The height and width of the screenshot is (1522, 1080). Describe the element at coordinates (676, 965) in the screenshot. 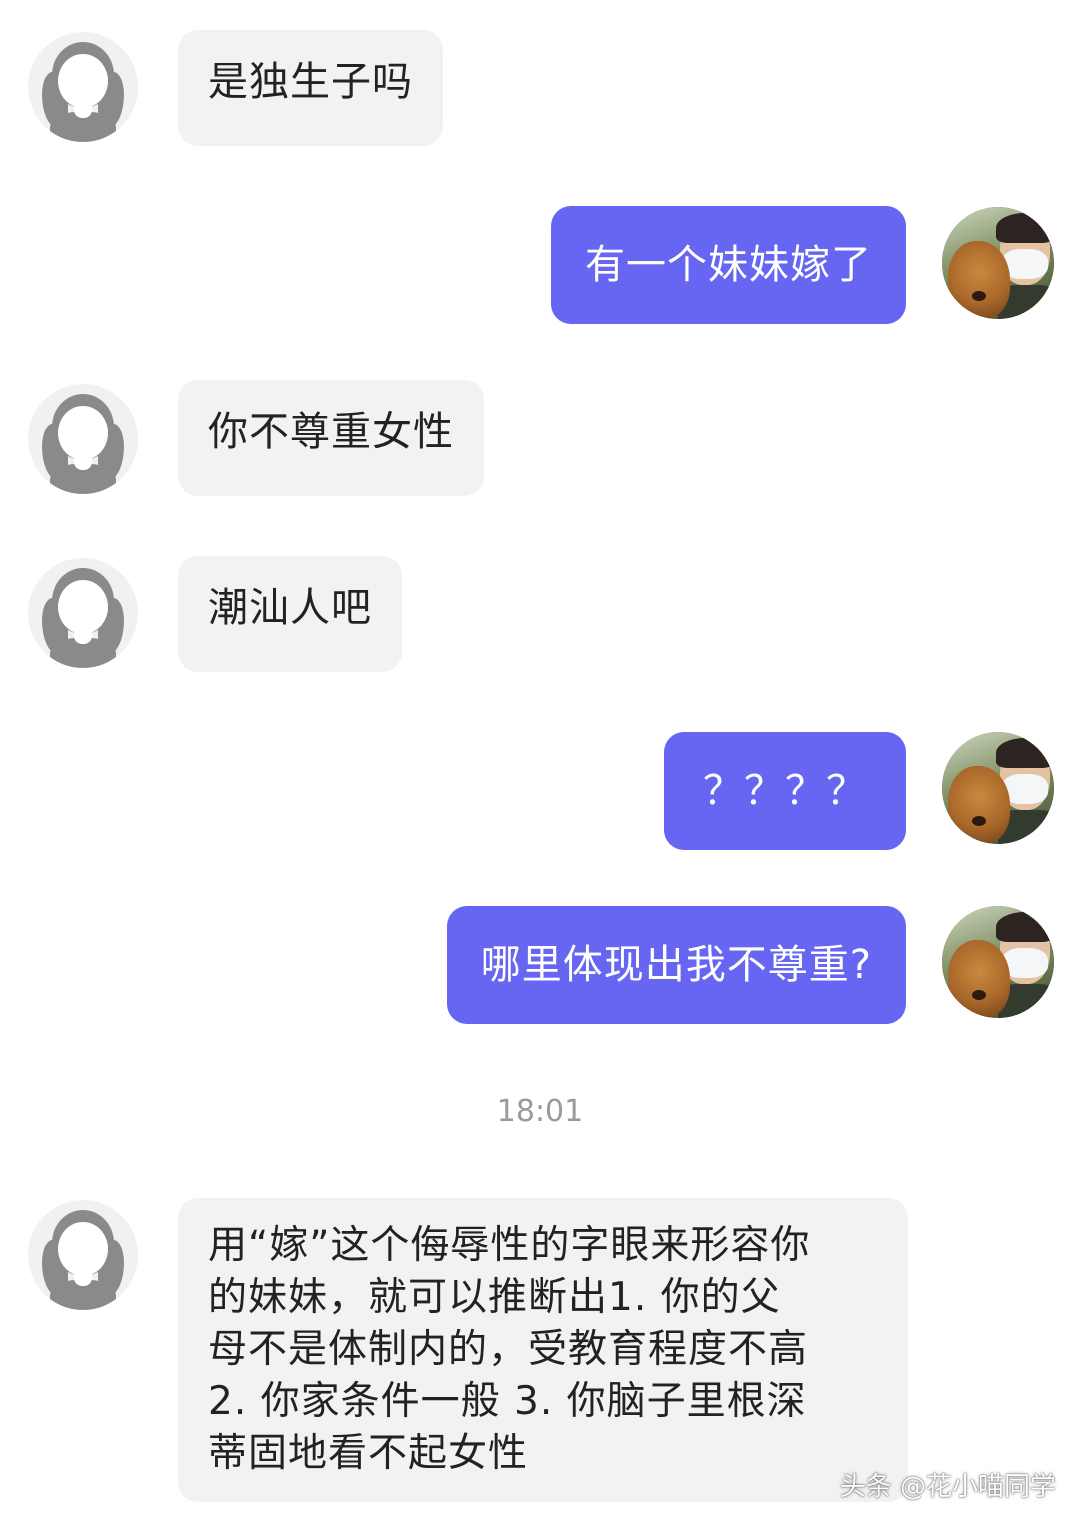

I see `sent-message-bubble: 哪里体现出我不尊重?` at that location.